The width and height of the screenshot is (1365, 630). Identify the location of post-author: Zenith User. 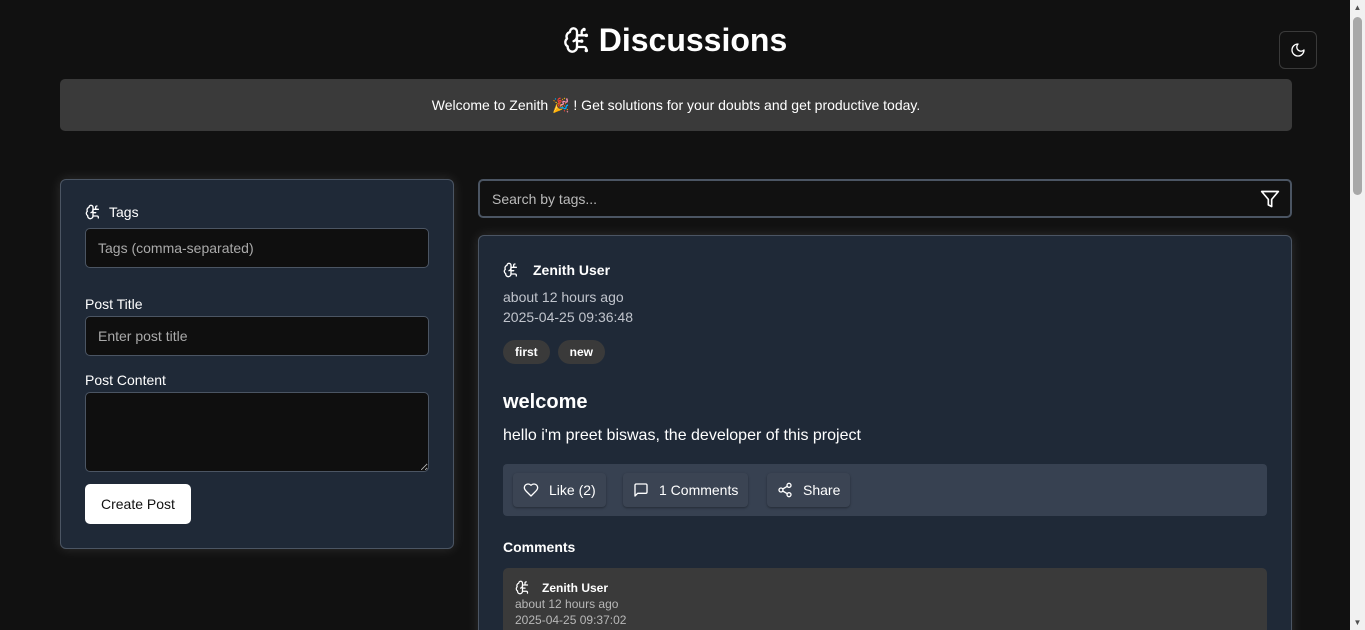
(556, 270).